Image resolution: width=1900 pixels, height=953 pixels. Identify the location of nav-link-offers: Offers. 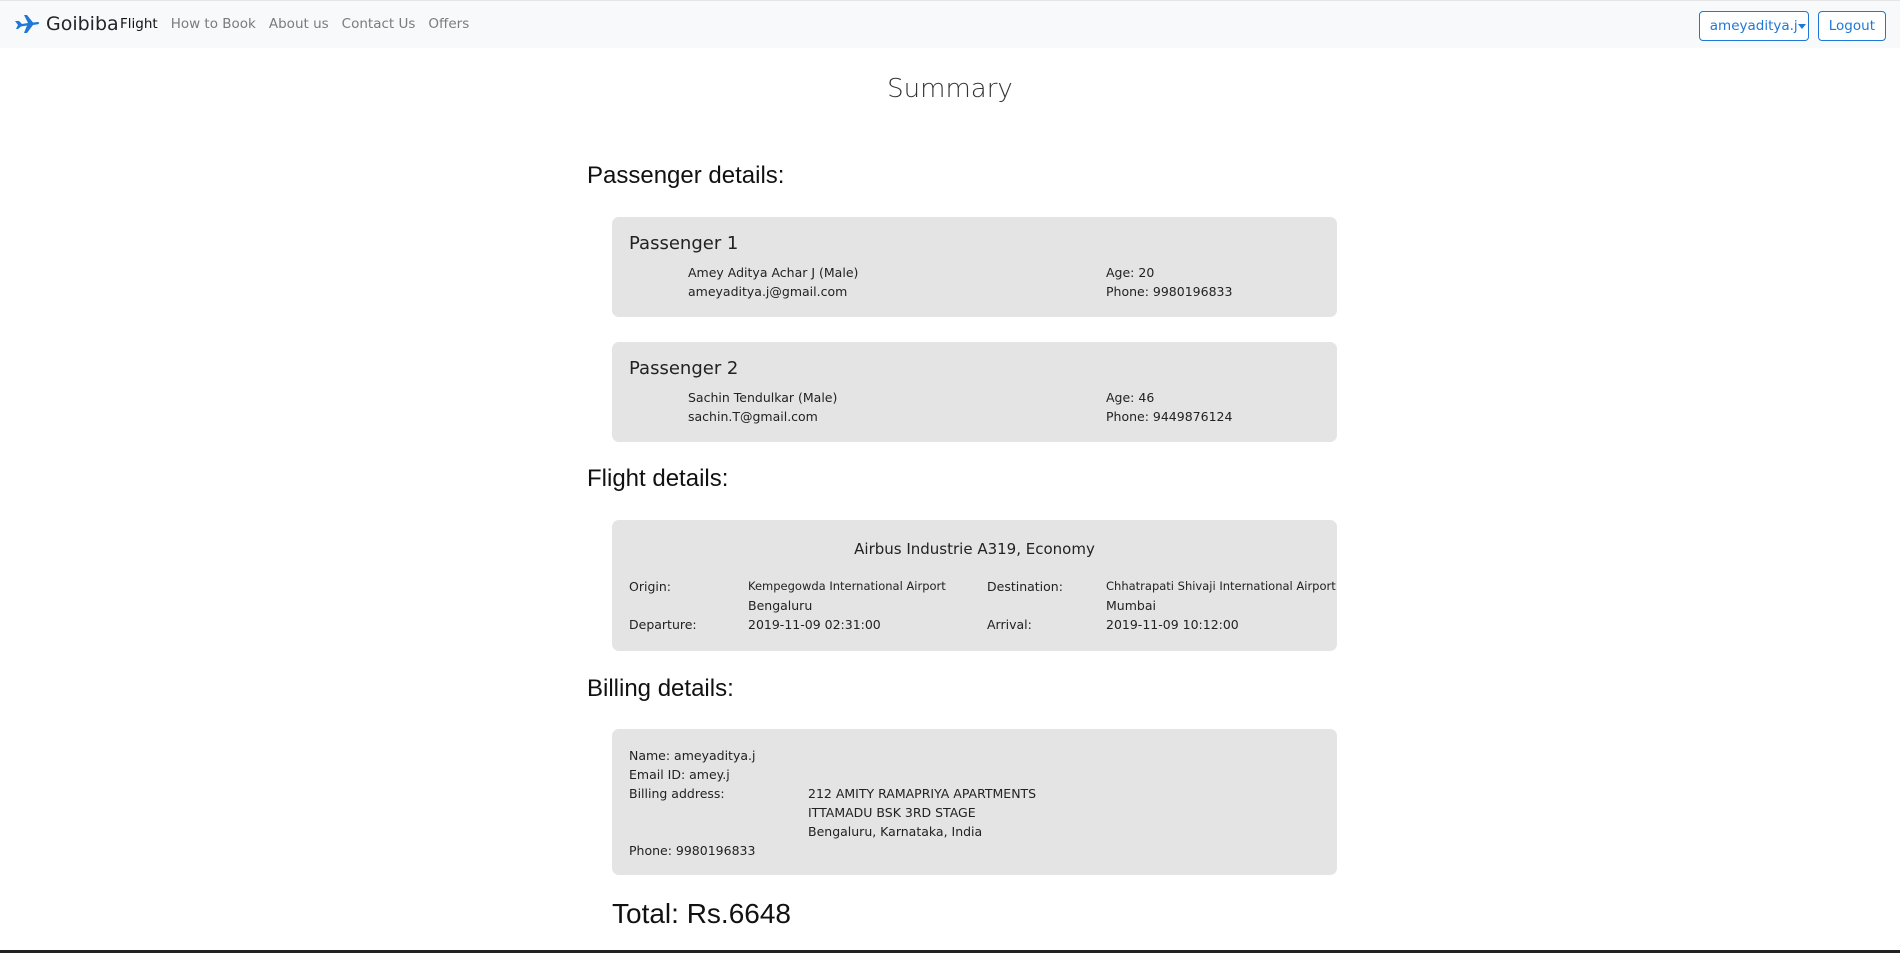
(448, 24).